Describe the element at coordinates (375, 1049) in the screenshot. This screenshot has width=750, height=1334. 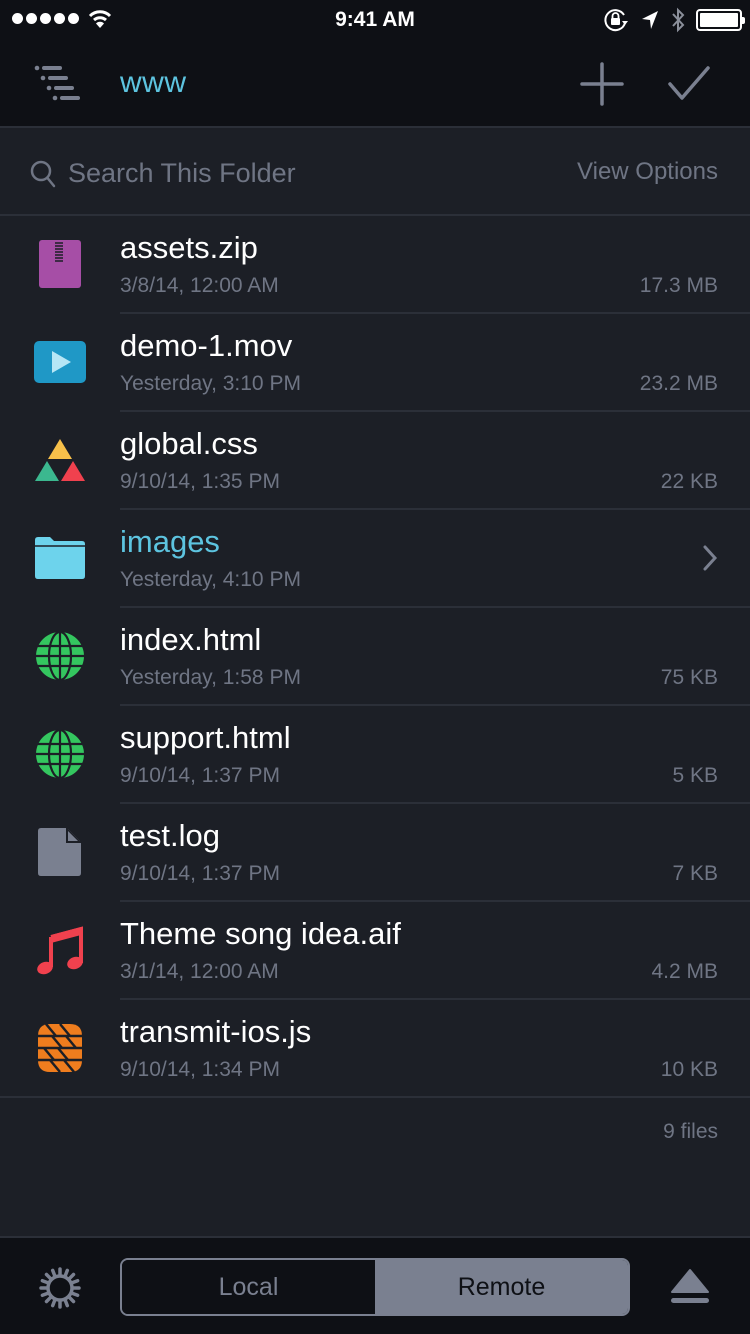
I see `file-row: transmit-ios.js 9/10/14, 1:34 PM 10 KB` at that location.